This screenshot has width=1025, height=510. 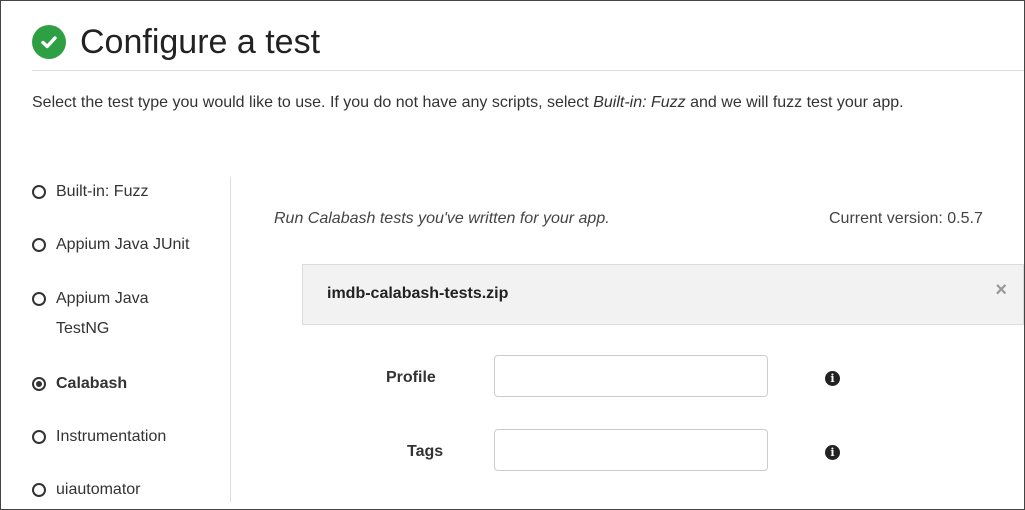 What do you see at coordinates (111, 436) in the screenshot?
I see `test-type-label: Instrumentation` at bounding box center [111, 436].